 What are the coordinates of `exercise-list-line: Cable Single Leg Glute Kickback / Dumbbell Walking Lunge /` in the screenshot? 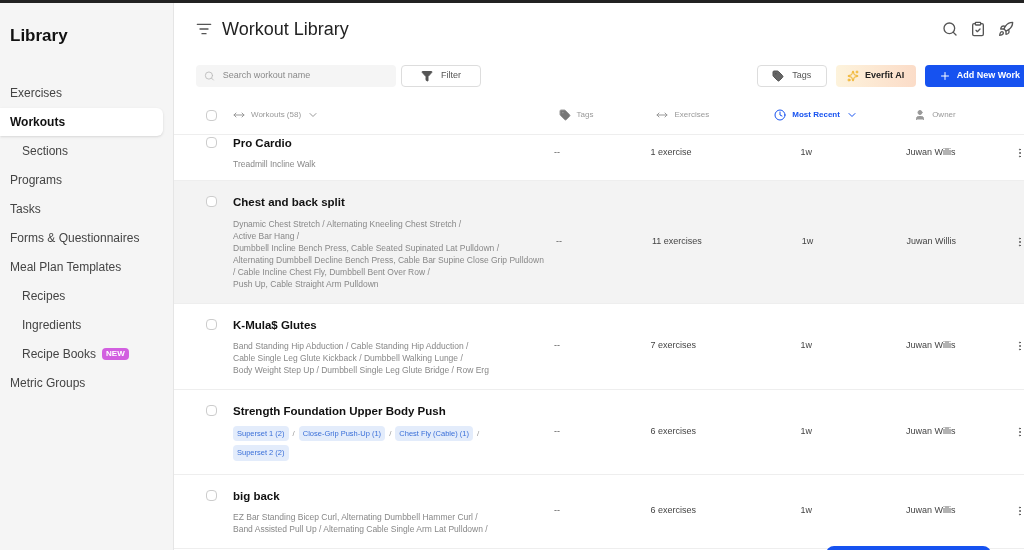 It's located at (348, 357).